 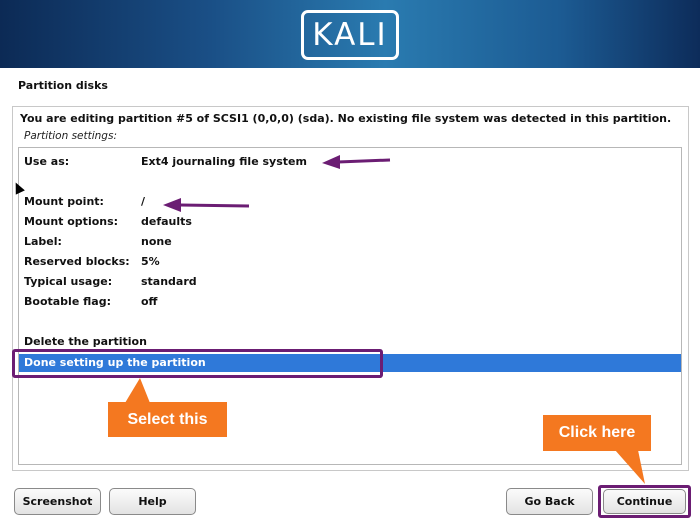 I want to click on setting-value: off, so click(x=149, y=301).